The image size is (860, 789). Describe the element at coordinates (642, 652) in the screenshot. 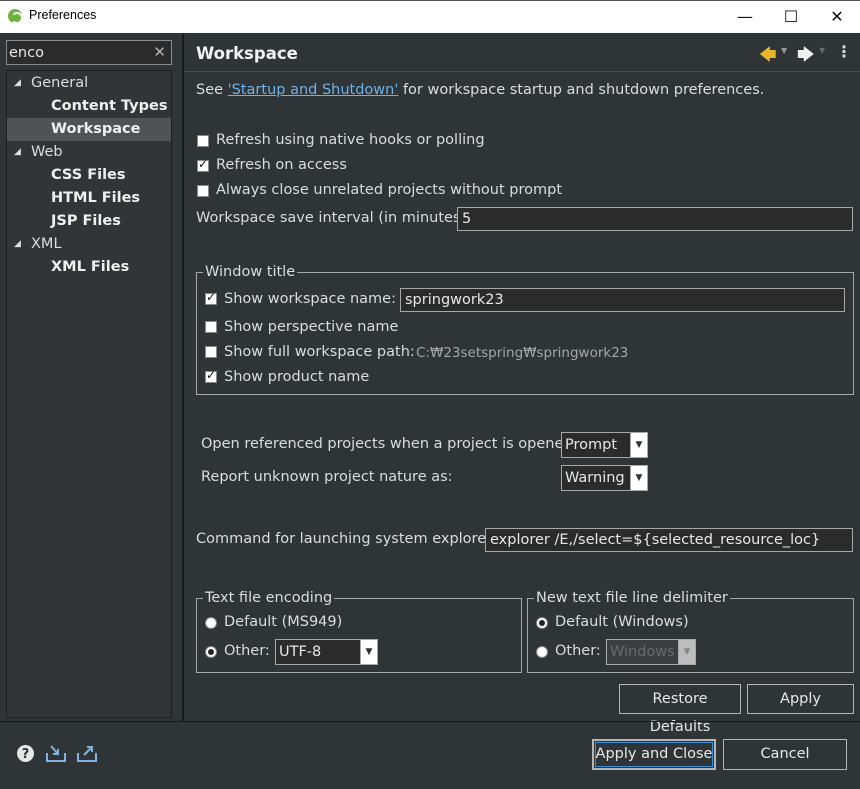

I see `delimiter-other-value: Windows` at that location.